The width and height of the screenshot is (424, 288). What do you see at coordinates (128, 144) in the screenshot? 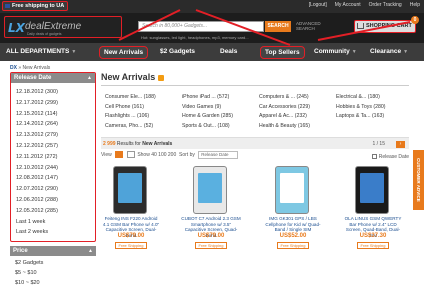
I see `result-text: Results for` at bounding box center [128, 144].